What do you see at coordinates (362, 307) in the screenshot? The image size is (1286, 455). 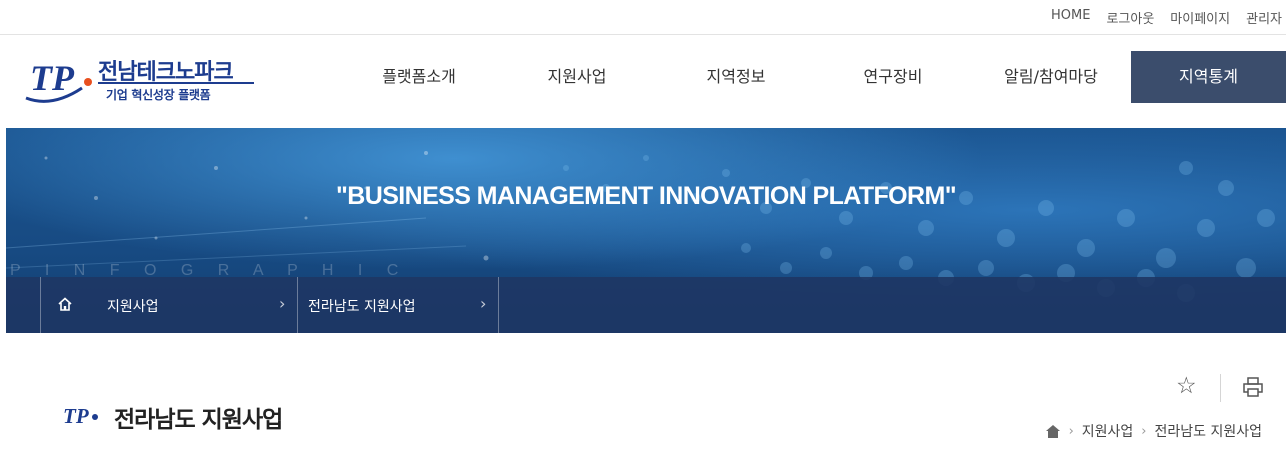 I see `location-level2-label: 전라남도 지원사업` at bounding box center [362, 307].